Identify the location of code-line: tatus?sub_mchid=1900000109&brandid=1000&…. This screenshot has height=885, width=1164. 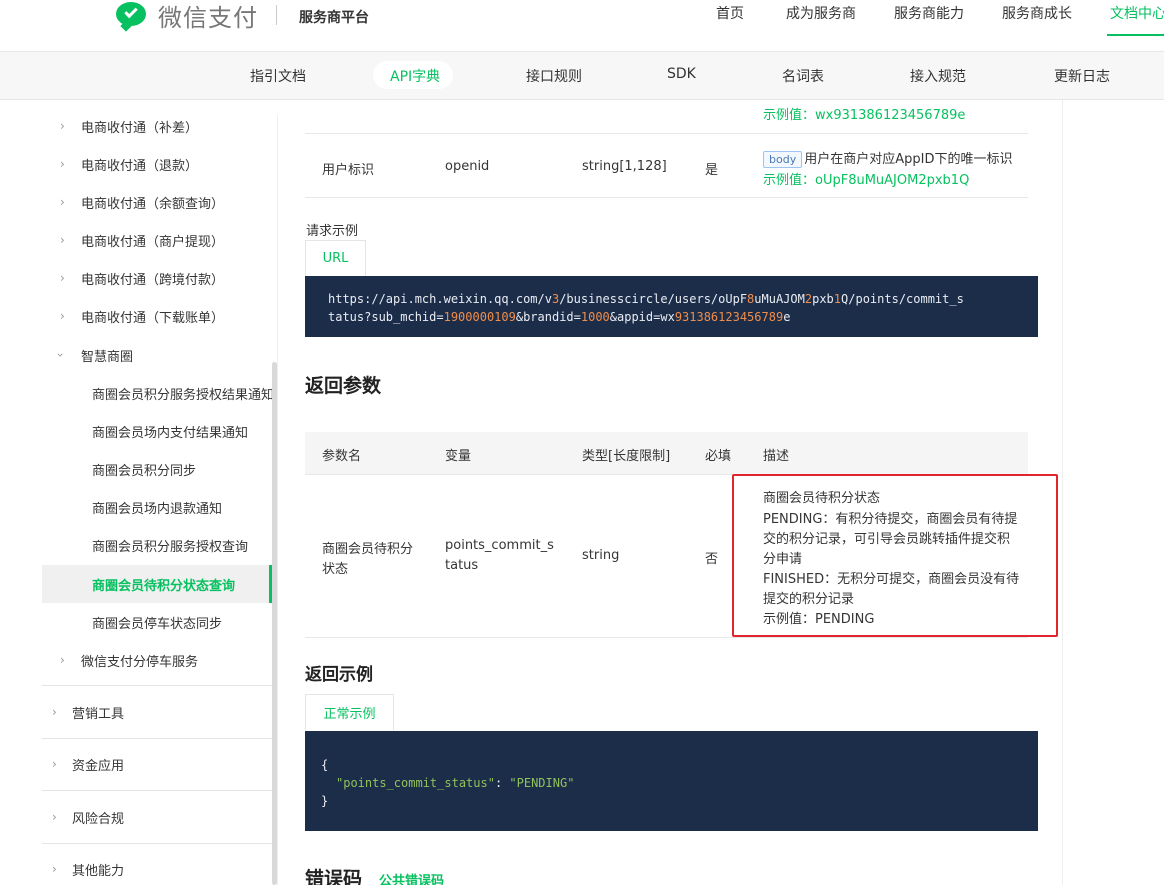
(559, 317).